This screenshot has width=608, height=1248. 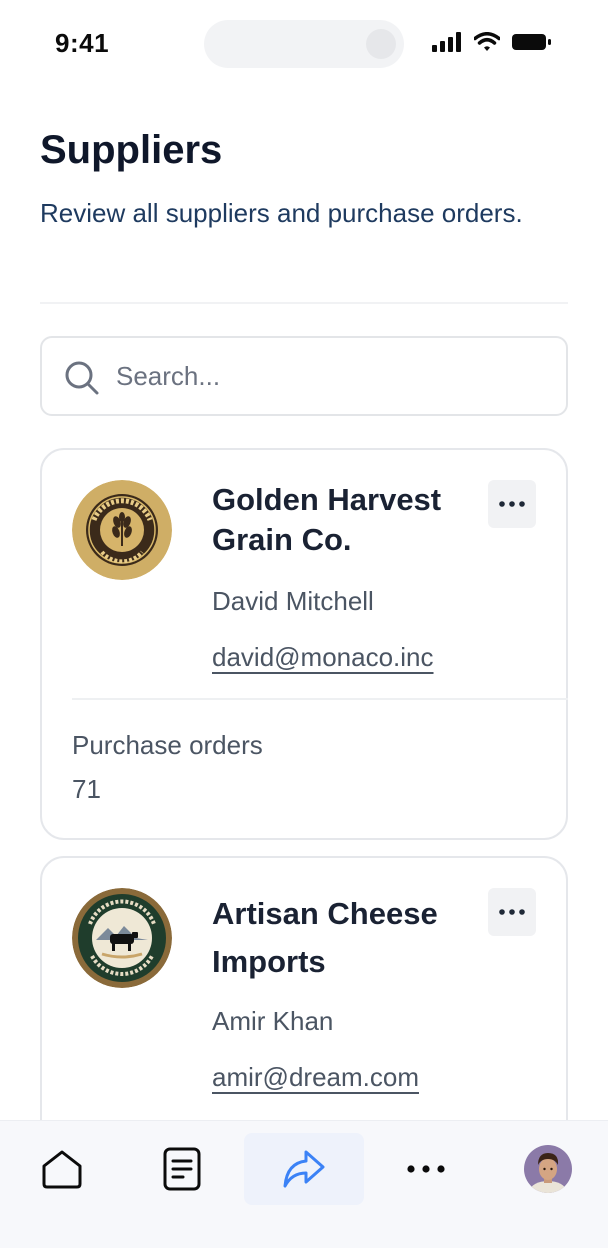 I want to click on contact-email-link: amir@dream.com, so click(x=315, y=1077).